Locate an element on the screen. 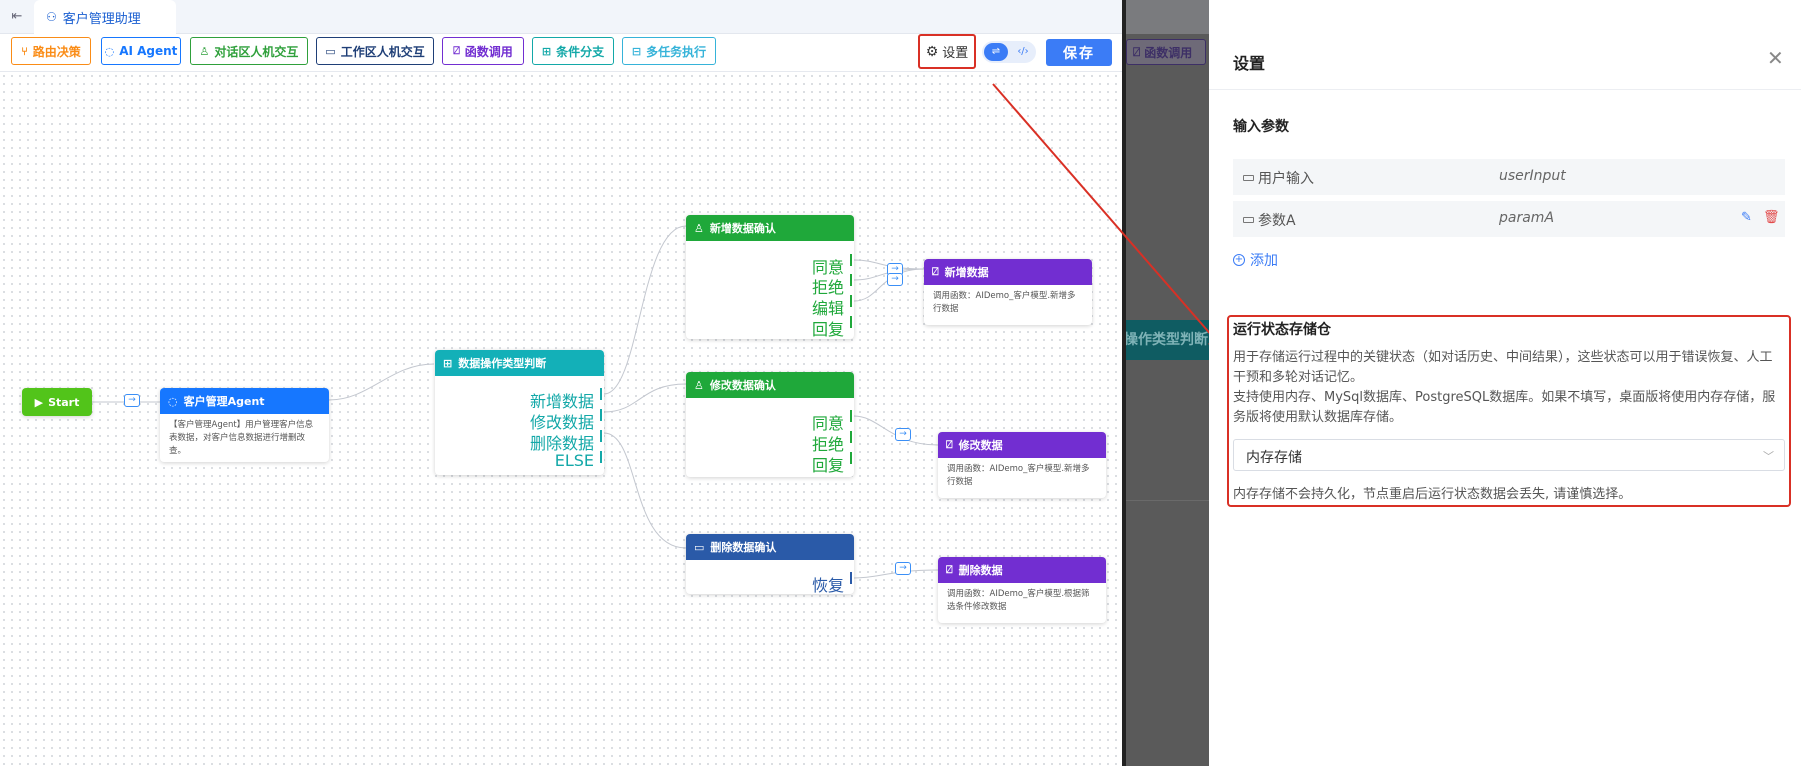 This screenshot has height=766, width=1801. input-params-heading: 输入参数 is located at coordinates (1261, 127).